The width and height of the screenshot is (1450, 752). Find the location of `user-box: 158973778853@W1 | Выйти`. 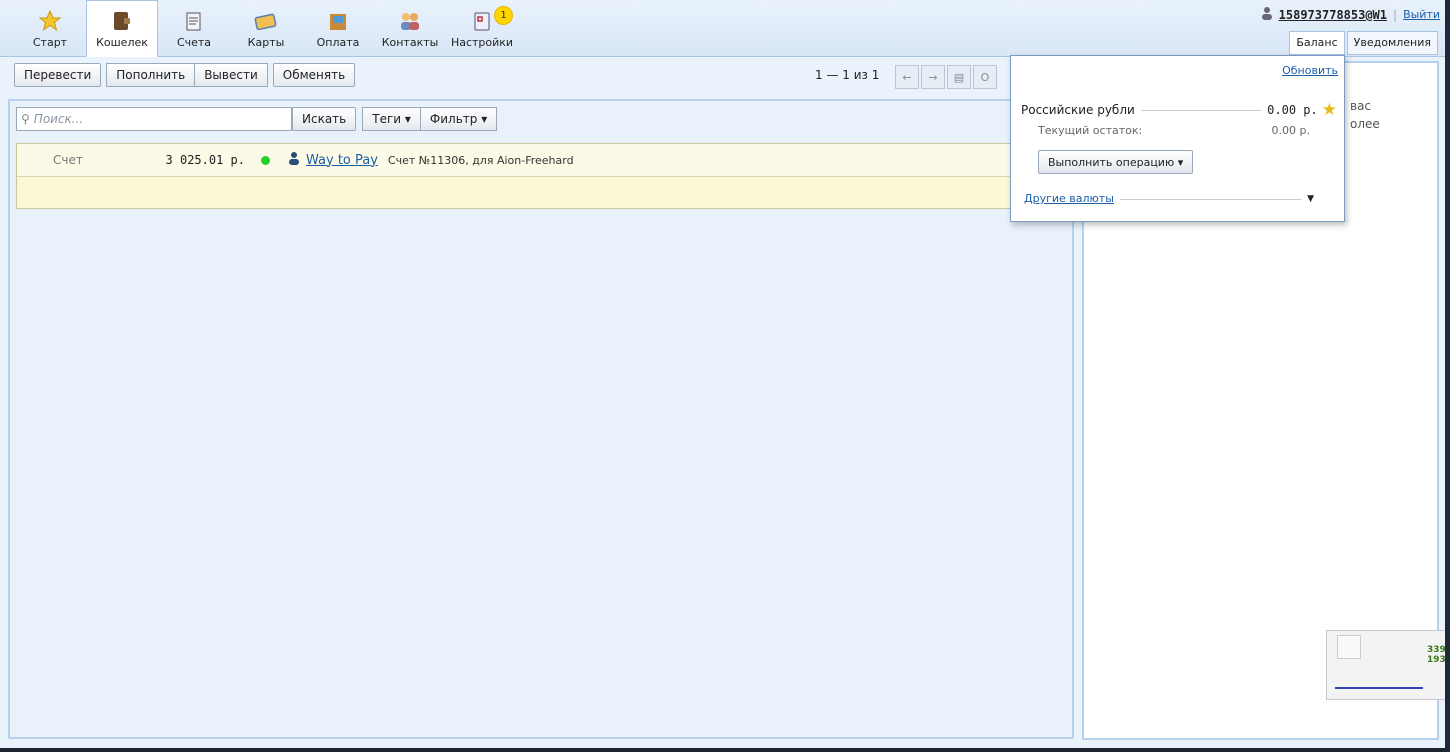

user-box: 158973778853@W1 | Выйти is located at coordinates (1350, 14).